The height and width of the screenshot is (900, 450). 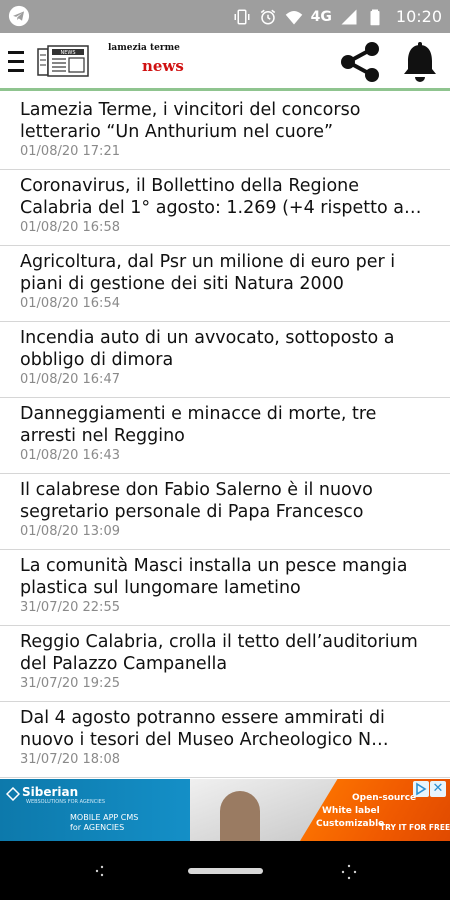 I want to click on navigation-bar, so click(x=225, y=870).